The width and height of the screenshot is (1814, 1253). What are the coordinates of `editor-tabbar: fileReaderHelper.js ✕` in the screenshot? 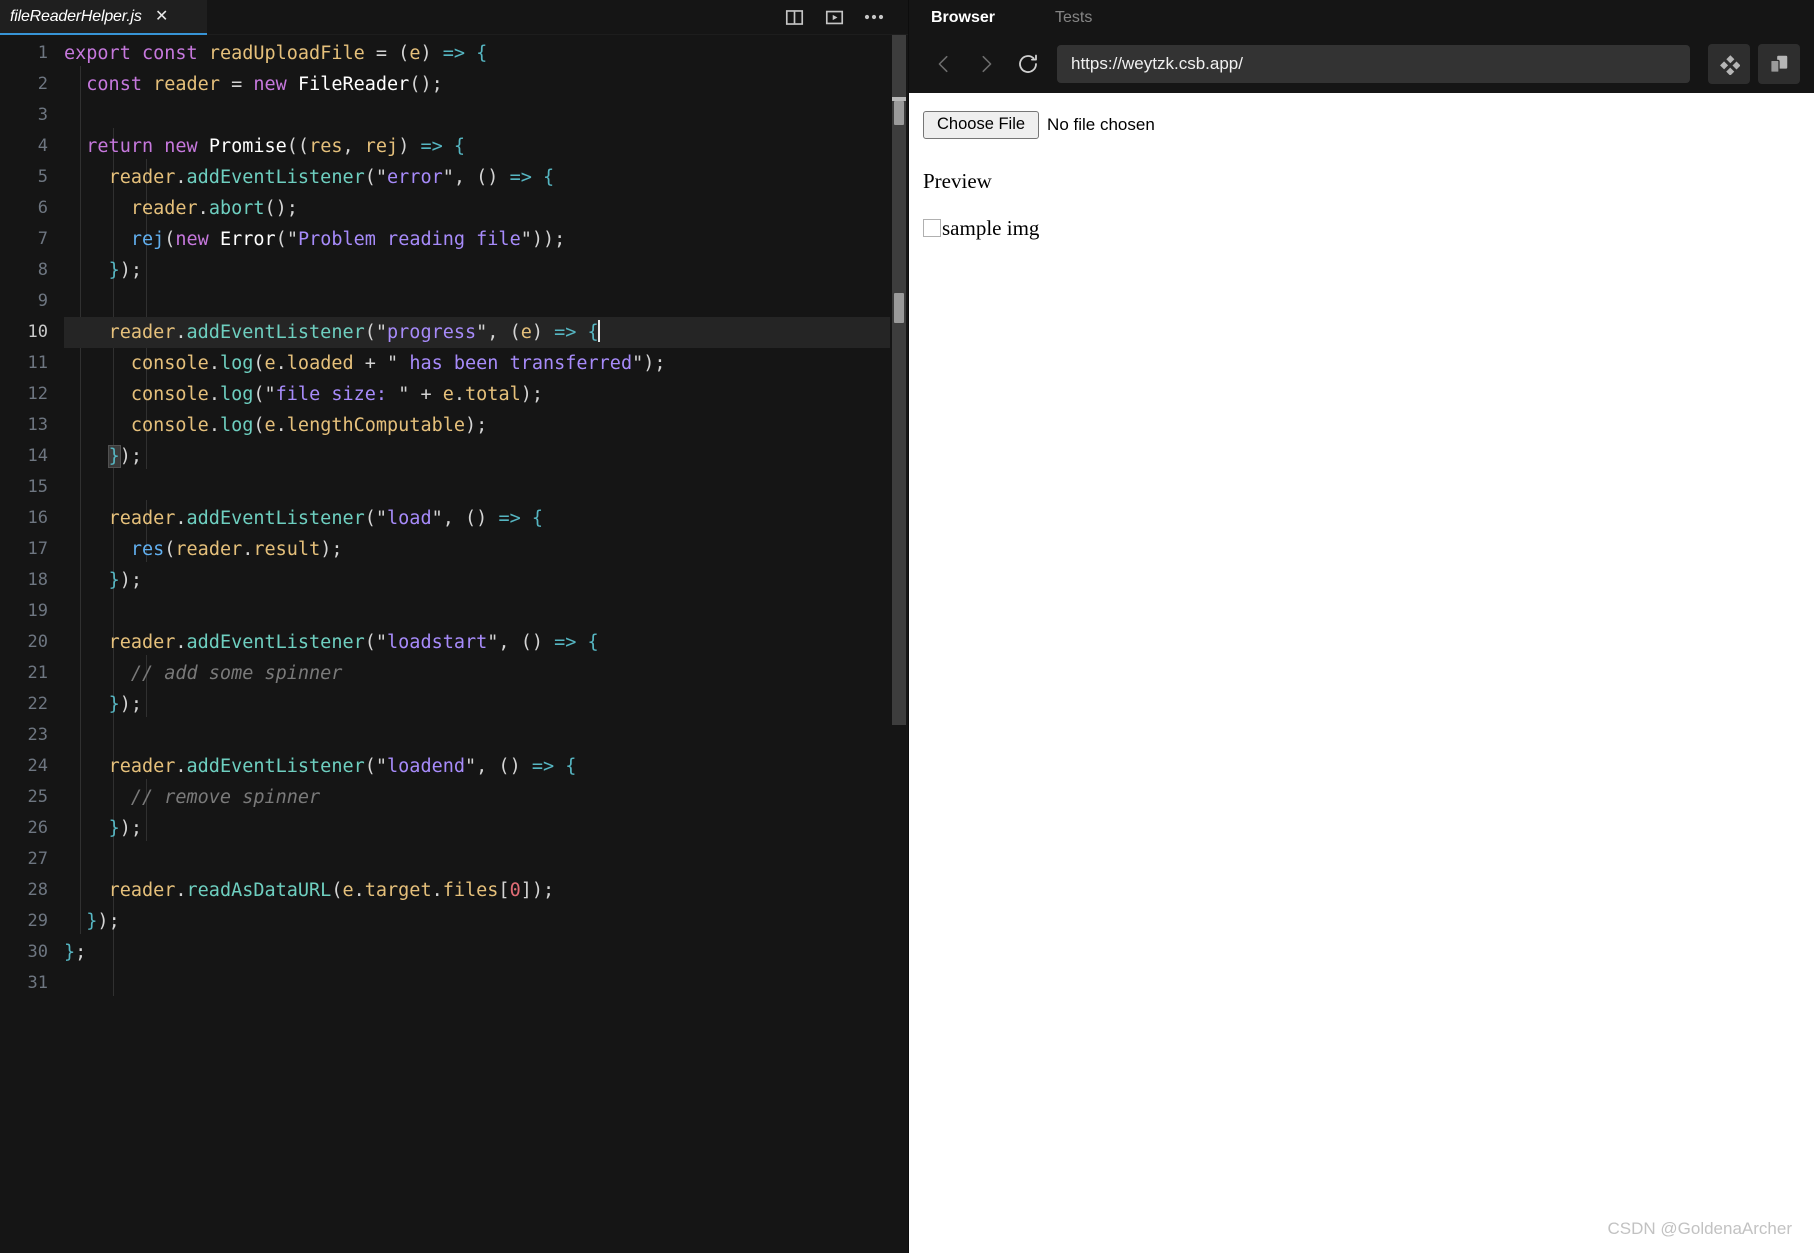 It's located at (454, 17).